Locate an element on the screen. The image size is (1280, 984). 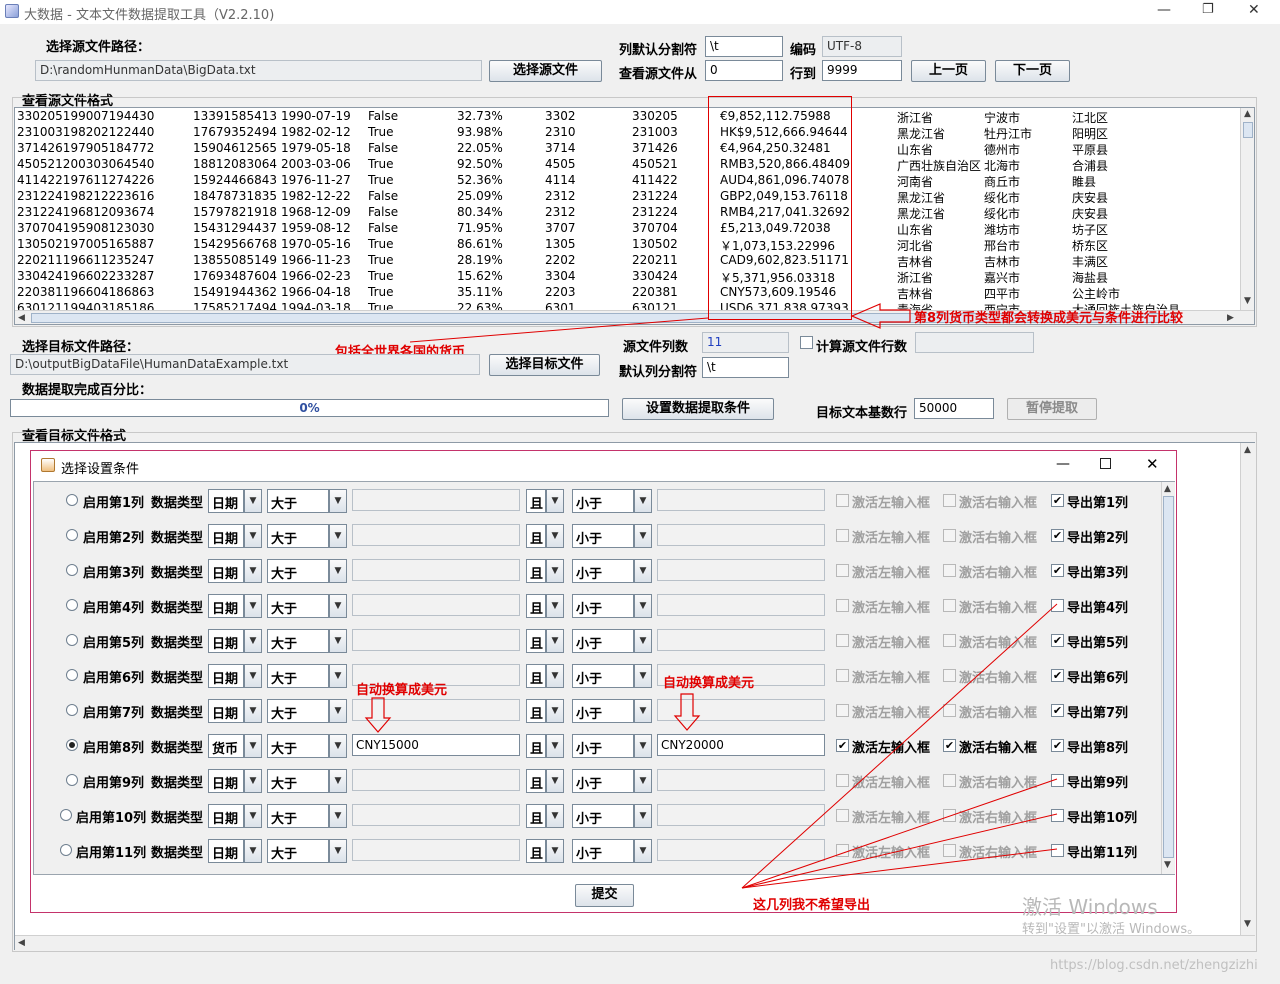
activate-windows-title: 激活 Windows is located at coordinates (1090, 907).